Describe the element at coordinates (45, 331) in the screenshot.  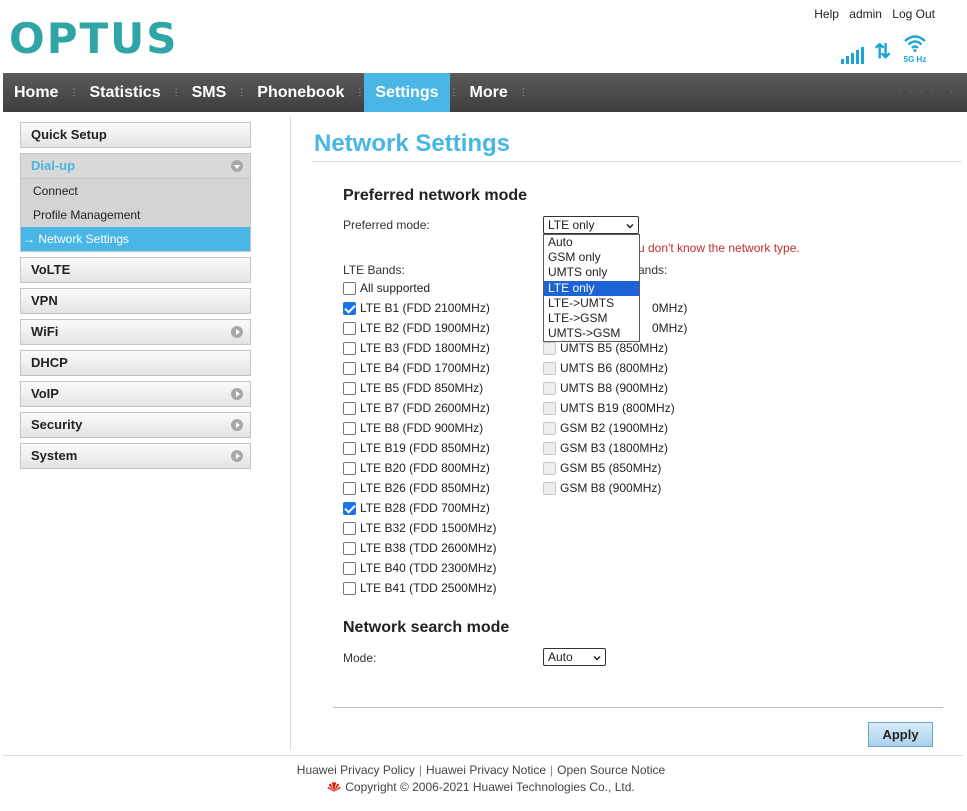
I see `sidebar-item-label: WiFi` at that location.